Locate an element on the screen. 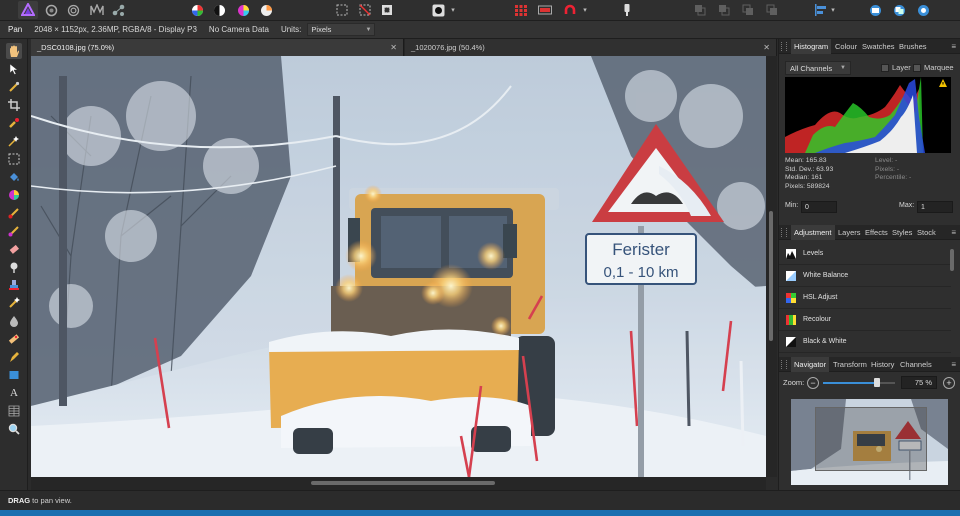 This screenshot has height=516, width=960. selection-brush-tool-icon is located at coordinates (14, 123).